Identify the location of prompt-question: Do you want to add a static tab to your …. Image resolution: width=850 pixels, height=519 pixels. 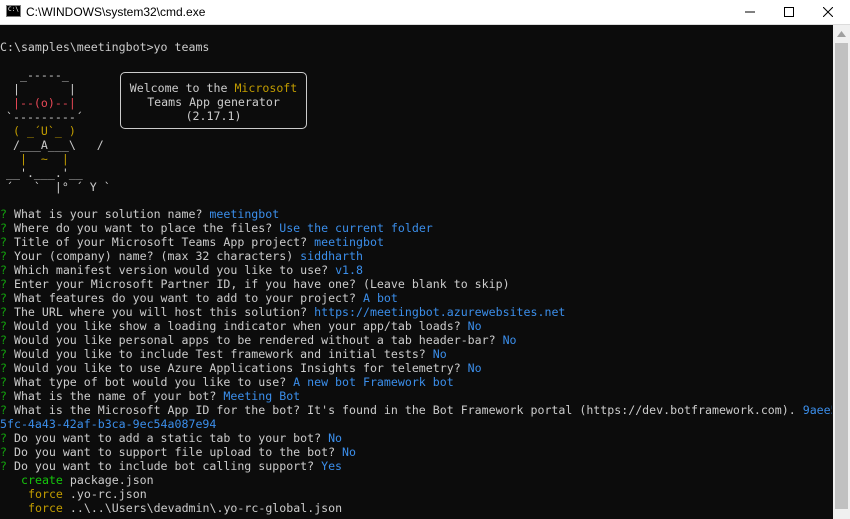
(171, 438).